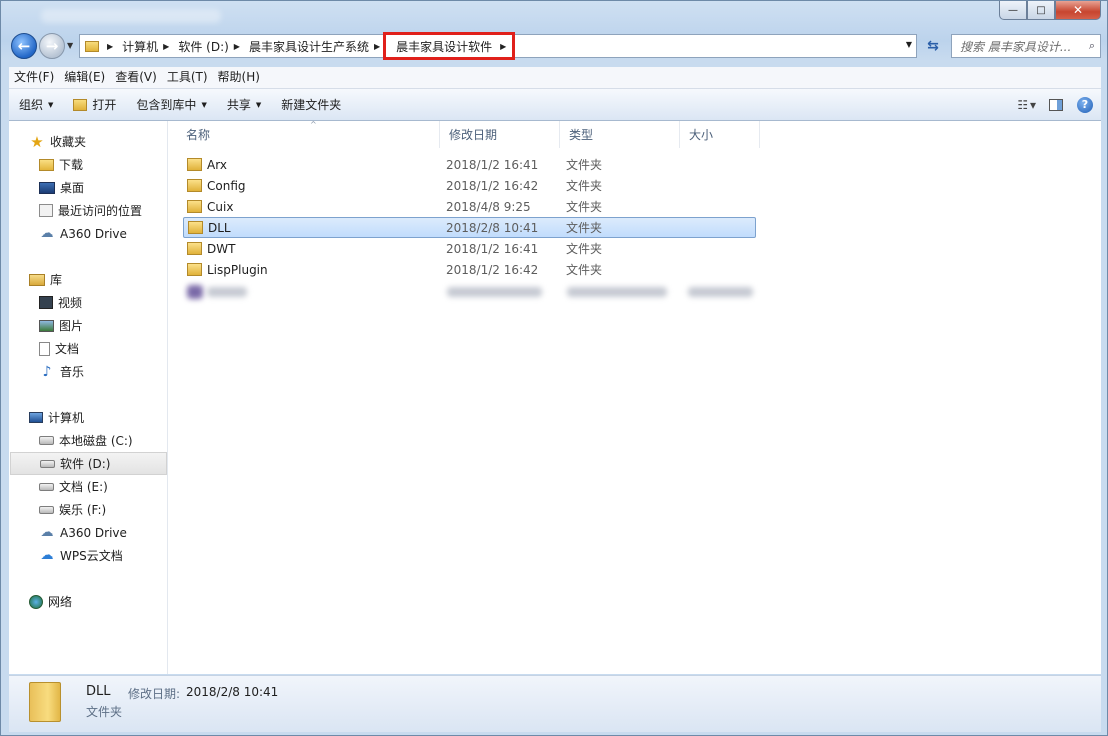 The image size is (1108, 736). I want to click on file-row-blurred, so click(469, 292).